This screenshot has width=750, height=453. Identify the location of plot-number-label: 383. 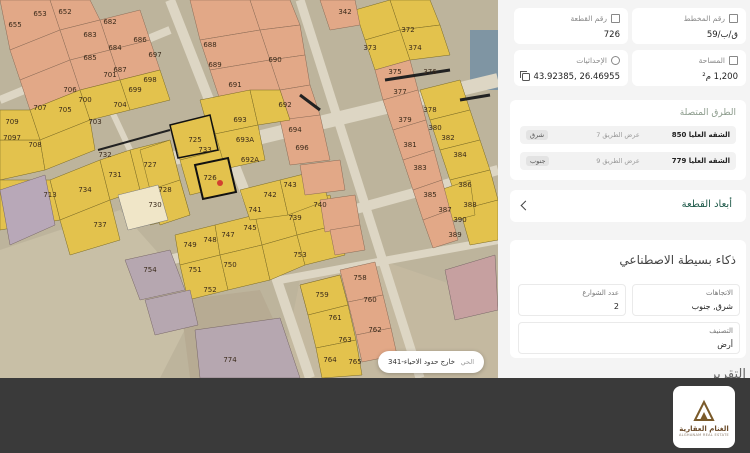
(419, 168).